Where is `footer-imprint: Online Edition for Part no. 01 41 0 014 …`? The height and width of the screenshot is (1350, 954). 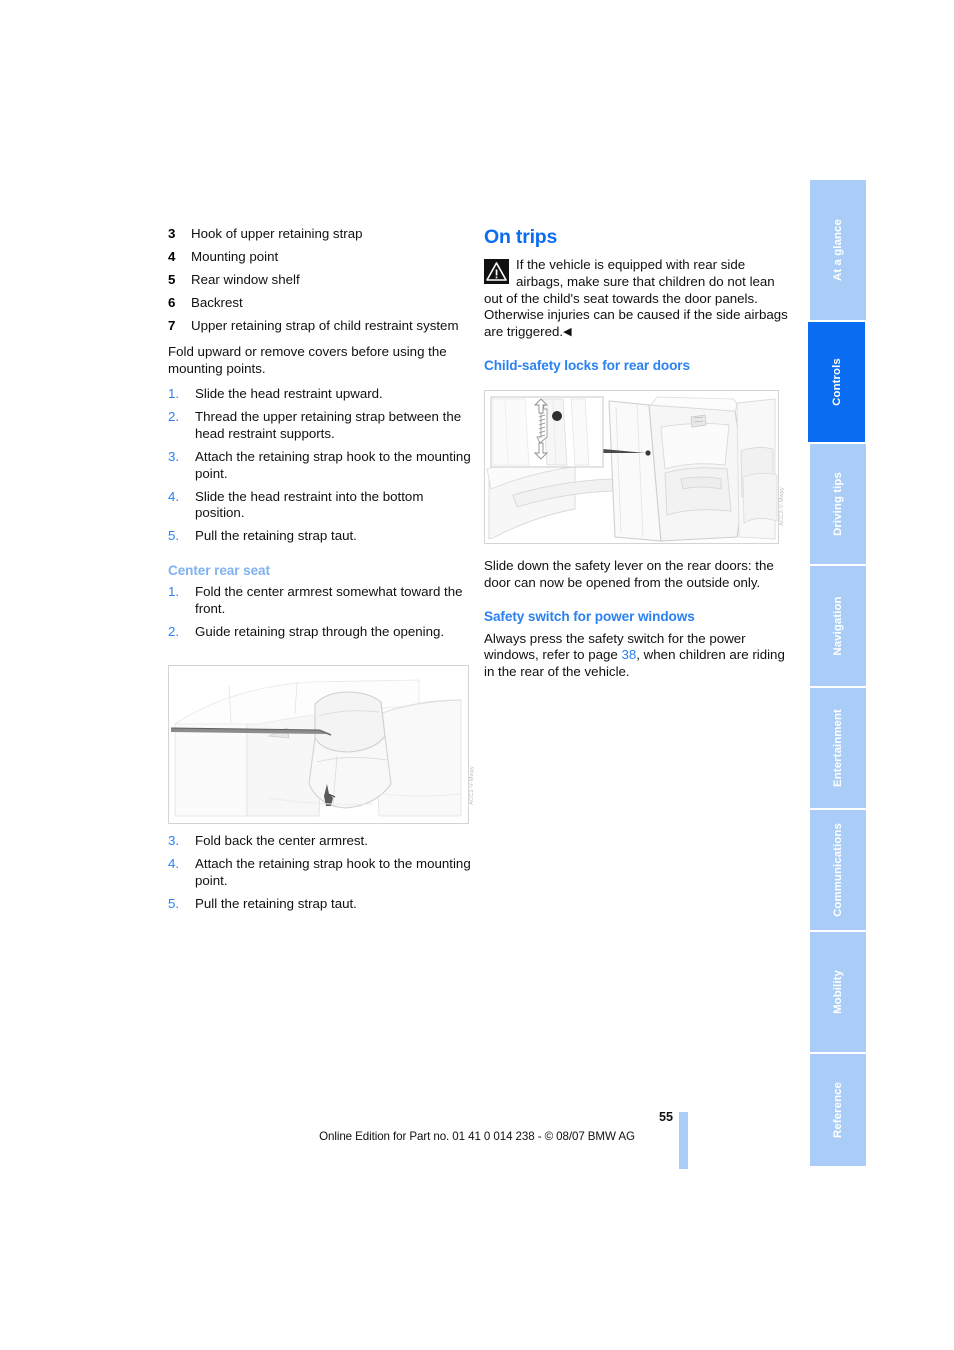
footer-imprint: Online Edition for Part no. 01 41 0 014 … is located at coordinates (477, 1136).